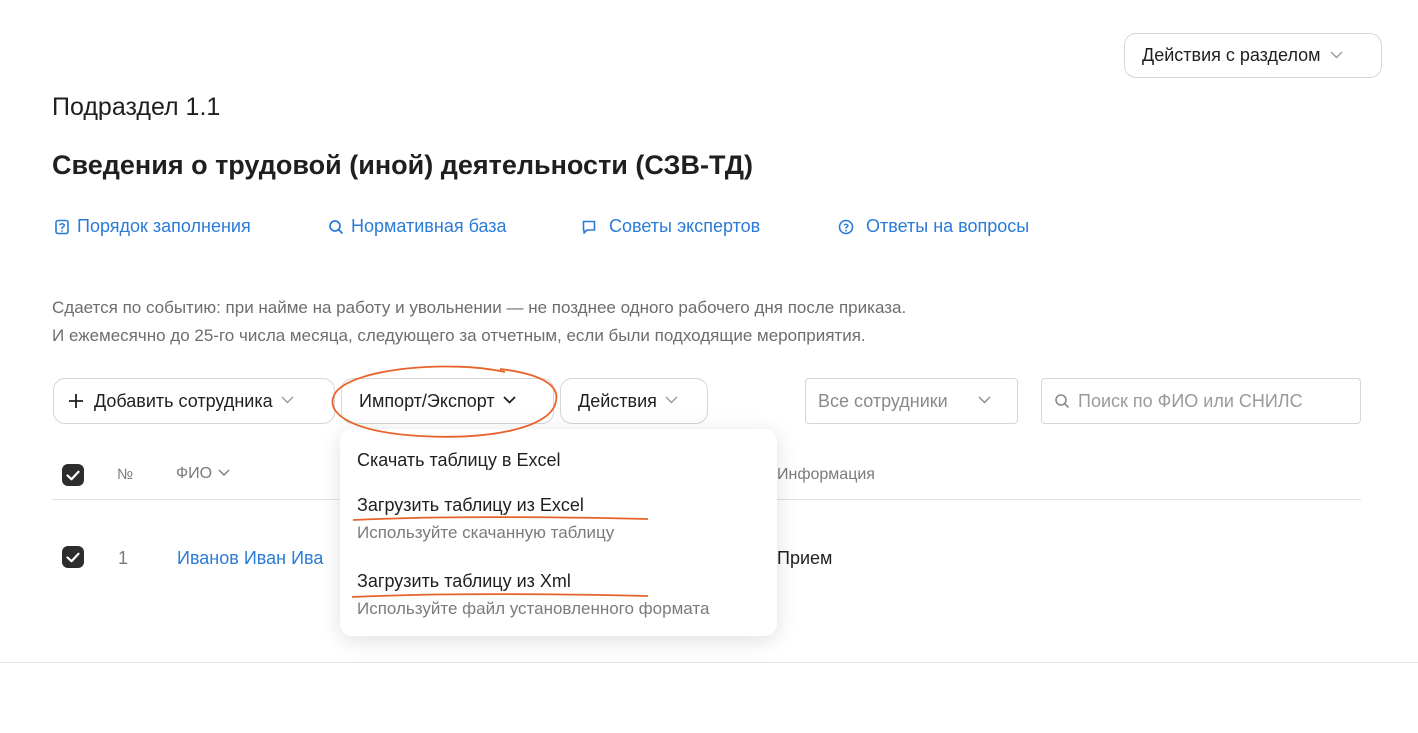 The image size is (1418, 733). I want to click on import-export-button: Импорт/Экспорт, so click(447, 401).